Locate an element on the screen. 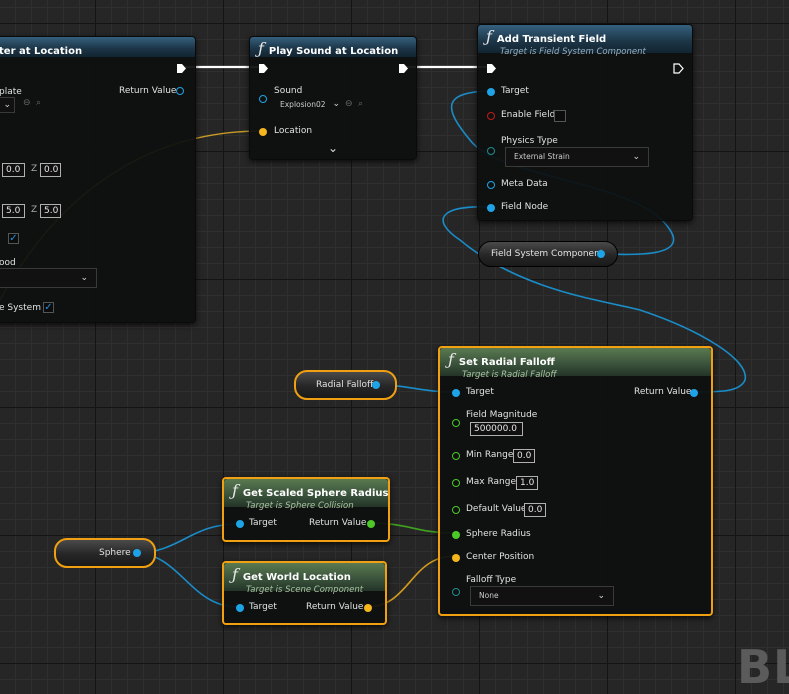  max-range-field: 1.0 is located at coordinates (527, 483).